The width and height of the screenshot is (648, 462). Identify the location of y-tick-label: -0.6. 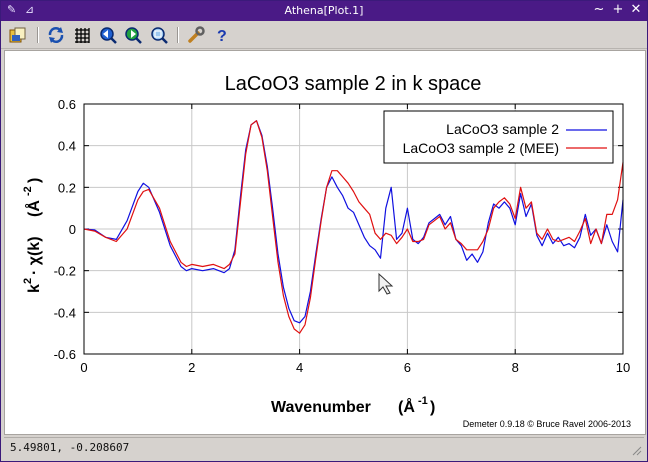
(65, 354).